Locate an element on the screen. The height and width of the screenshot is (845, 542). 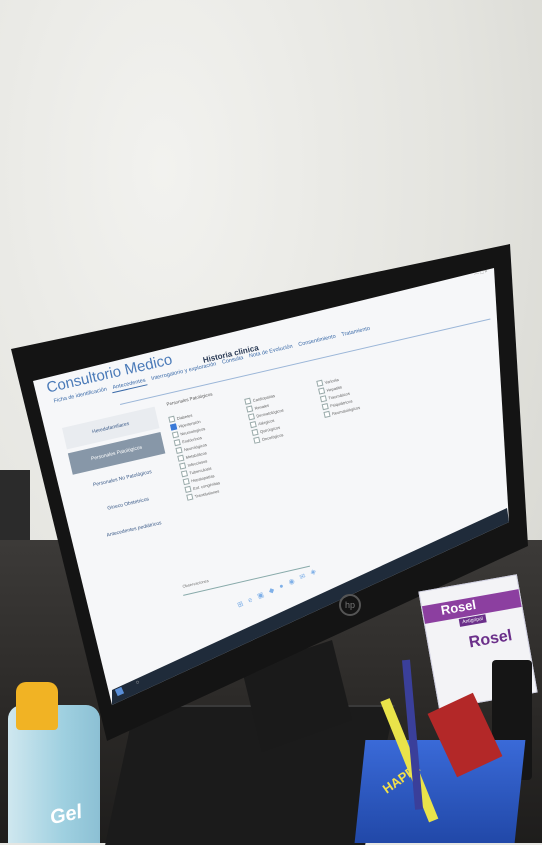
rosel-brand-main: Rosel is located at coordinates (490, 639).